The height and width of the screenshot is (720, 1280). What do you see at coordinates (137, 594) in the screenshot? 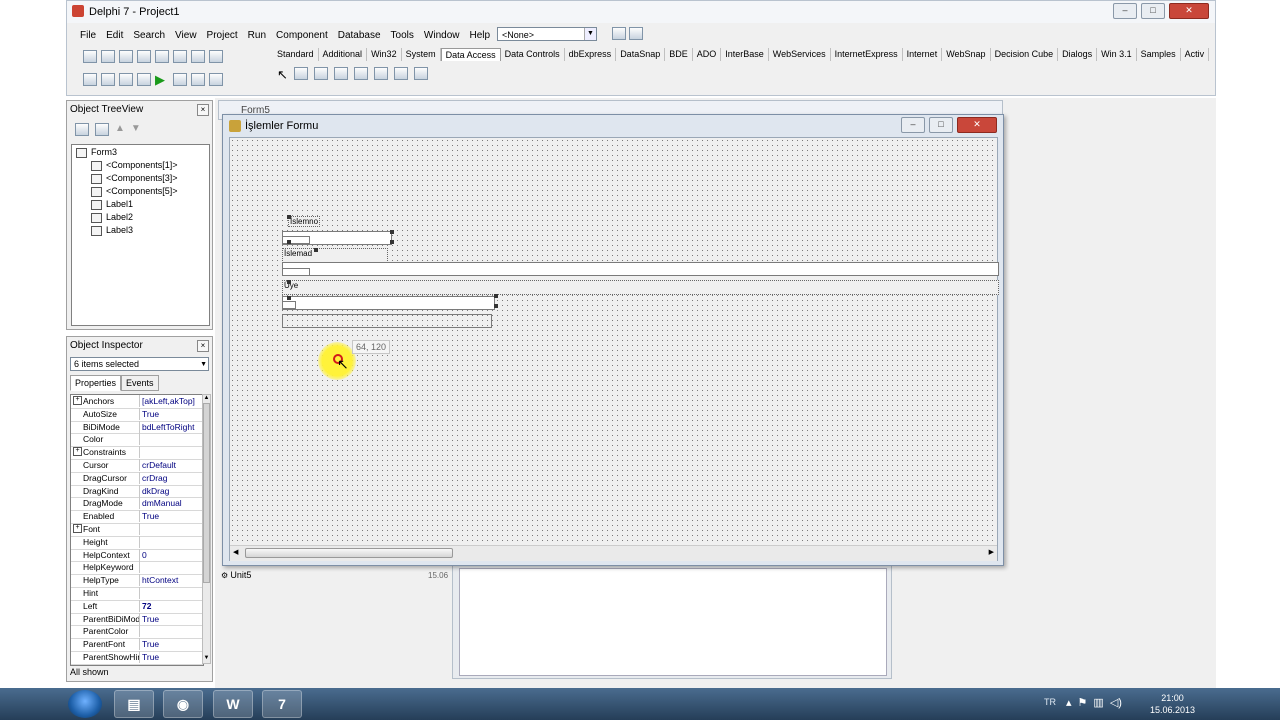
I see `property-row: Hint` at bounding box center [137, 594].